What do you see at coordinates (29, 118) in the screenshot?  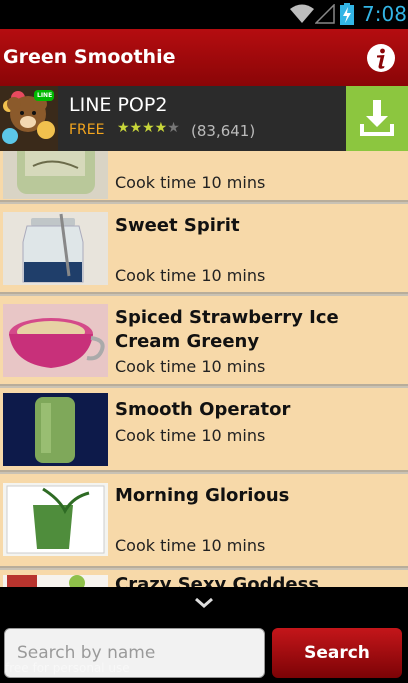 I see `ad-app-icon: LINE` at bounding box center [29, 118].